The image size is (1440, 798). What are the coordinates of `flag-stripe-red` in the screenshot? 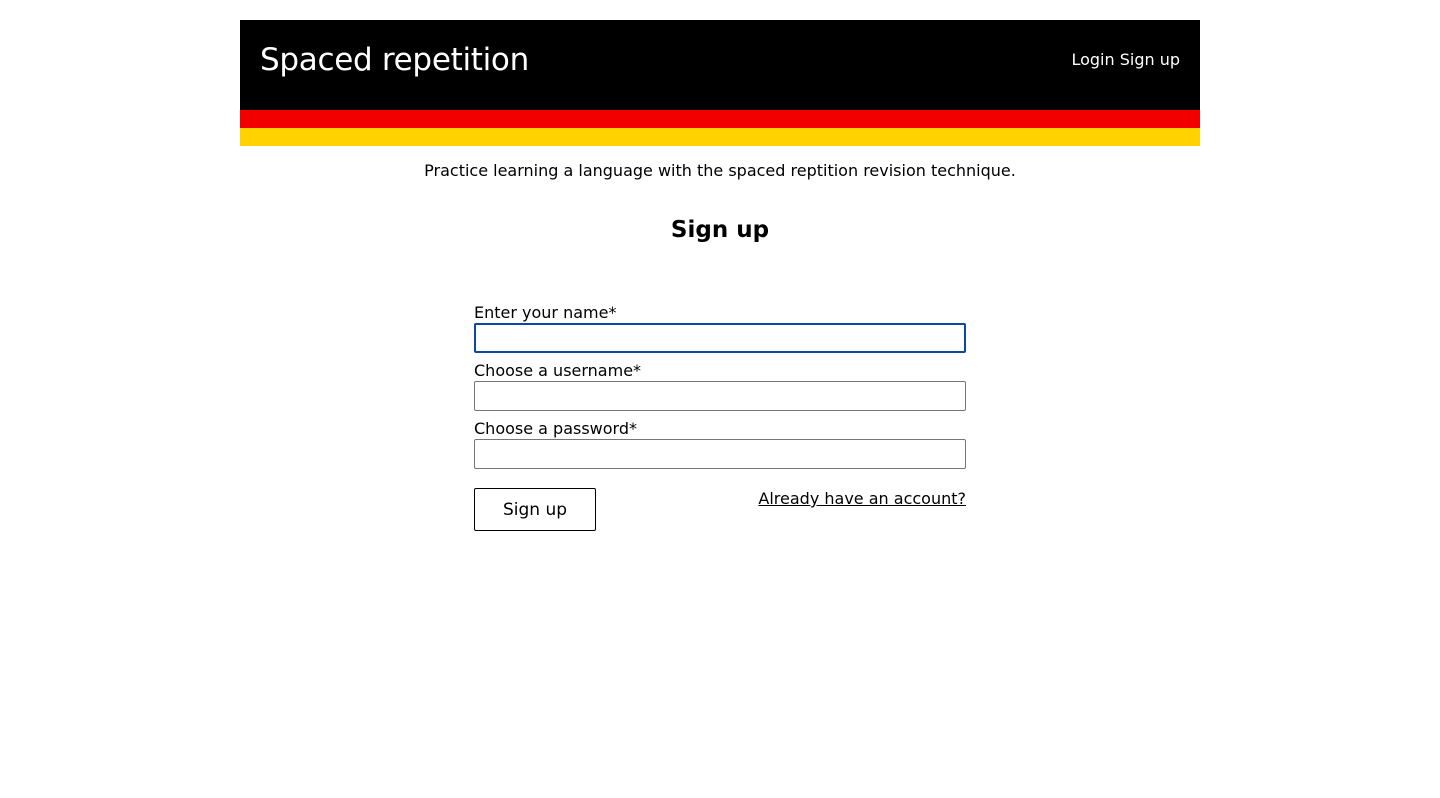 It's located at (720, 119).